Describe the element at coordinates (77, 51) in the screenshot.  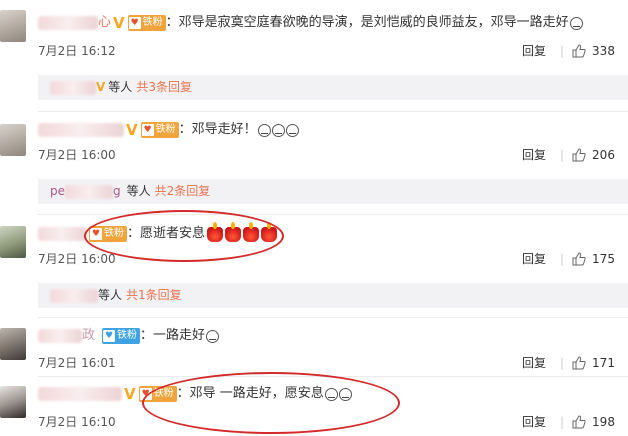
I see `comment-time: 7月2日 16:12` at that location.